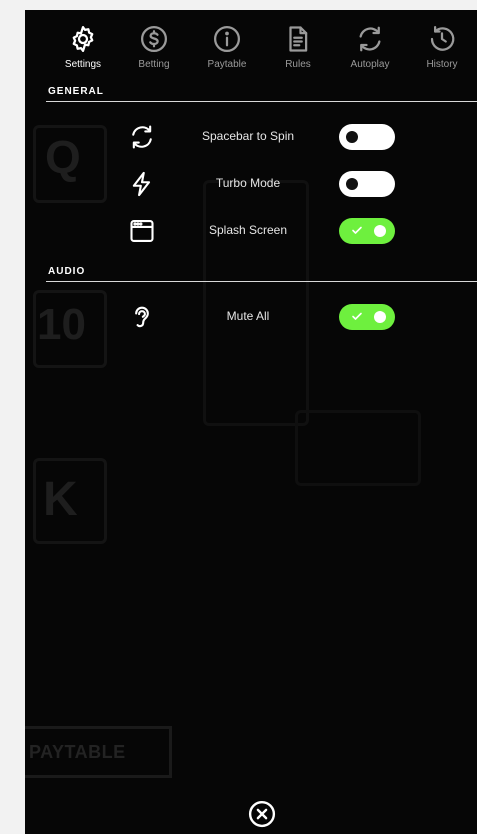 The width and height of the screenshot is (477, 834). I want to click on dollar-icon, so click(154, 39).